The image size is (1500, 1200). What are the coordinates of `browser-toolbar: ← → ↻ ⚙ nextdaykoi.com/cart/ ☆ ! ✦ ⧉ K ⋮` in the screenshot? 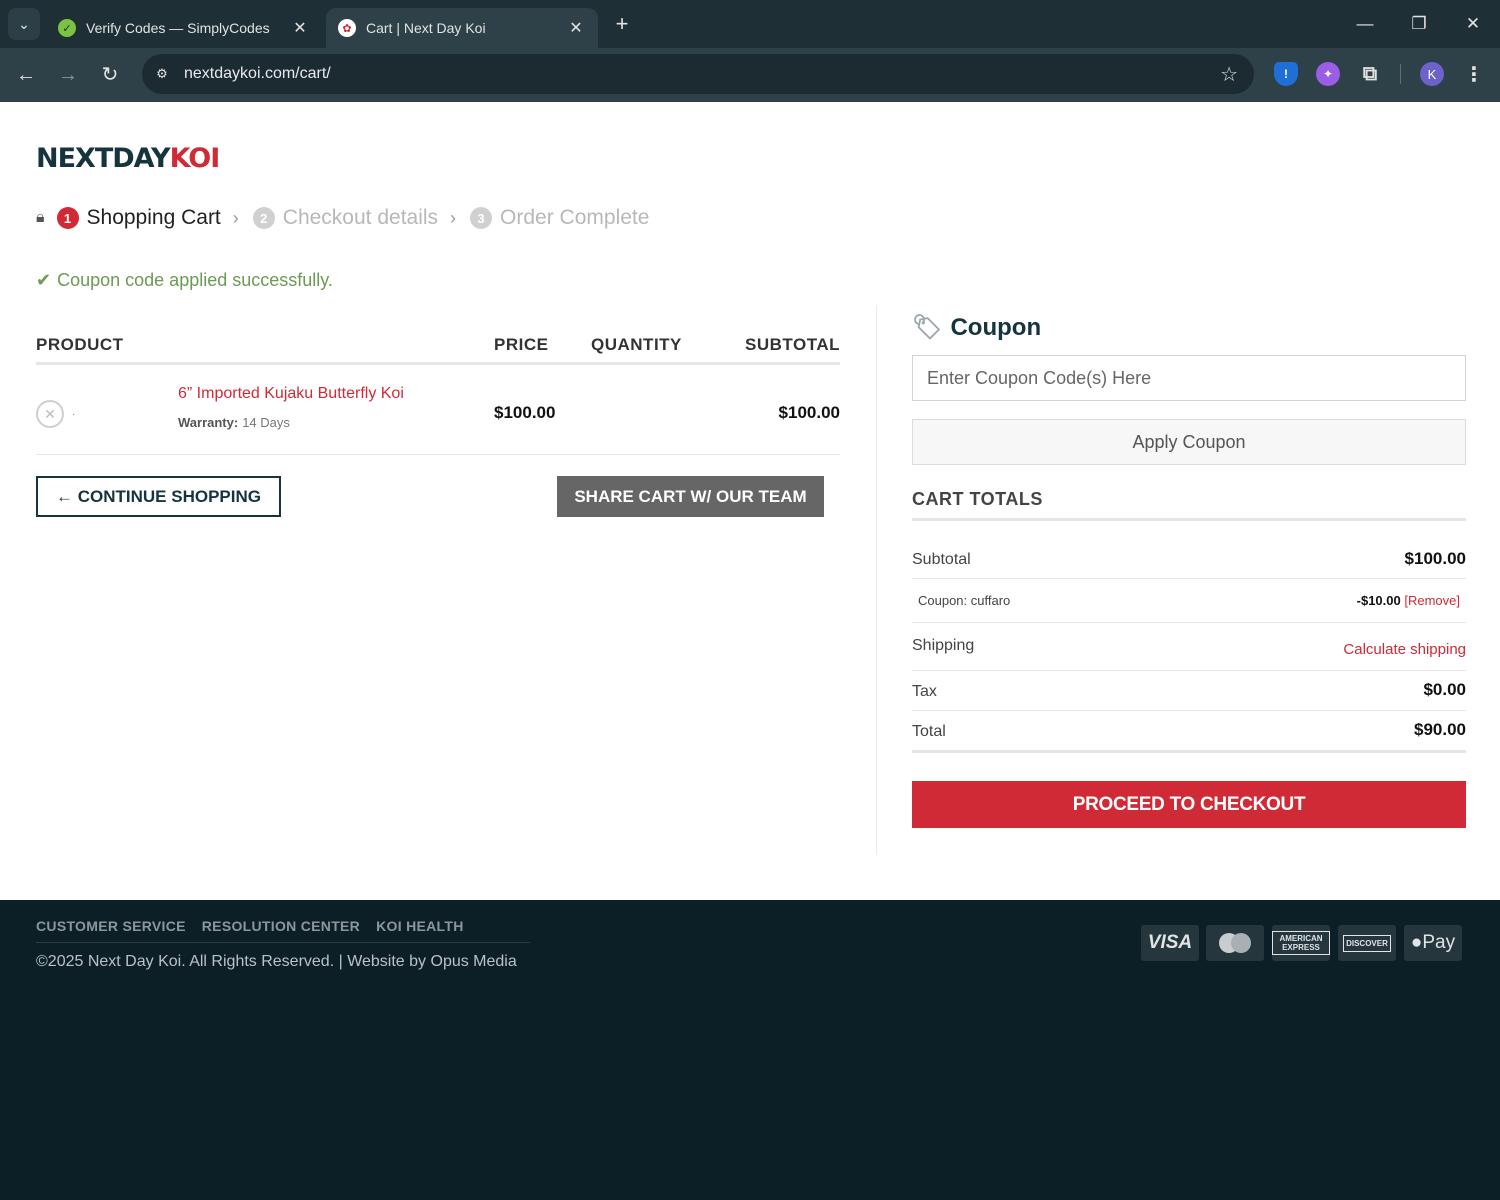 It's located at (750, 75).